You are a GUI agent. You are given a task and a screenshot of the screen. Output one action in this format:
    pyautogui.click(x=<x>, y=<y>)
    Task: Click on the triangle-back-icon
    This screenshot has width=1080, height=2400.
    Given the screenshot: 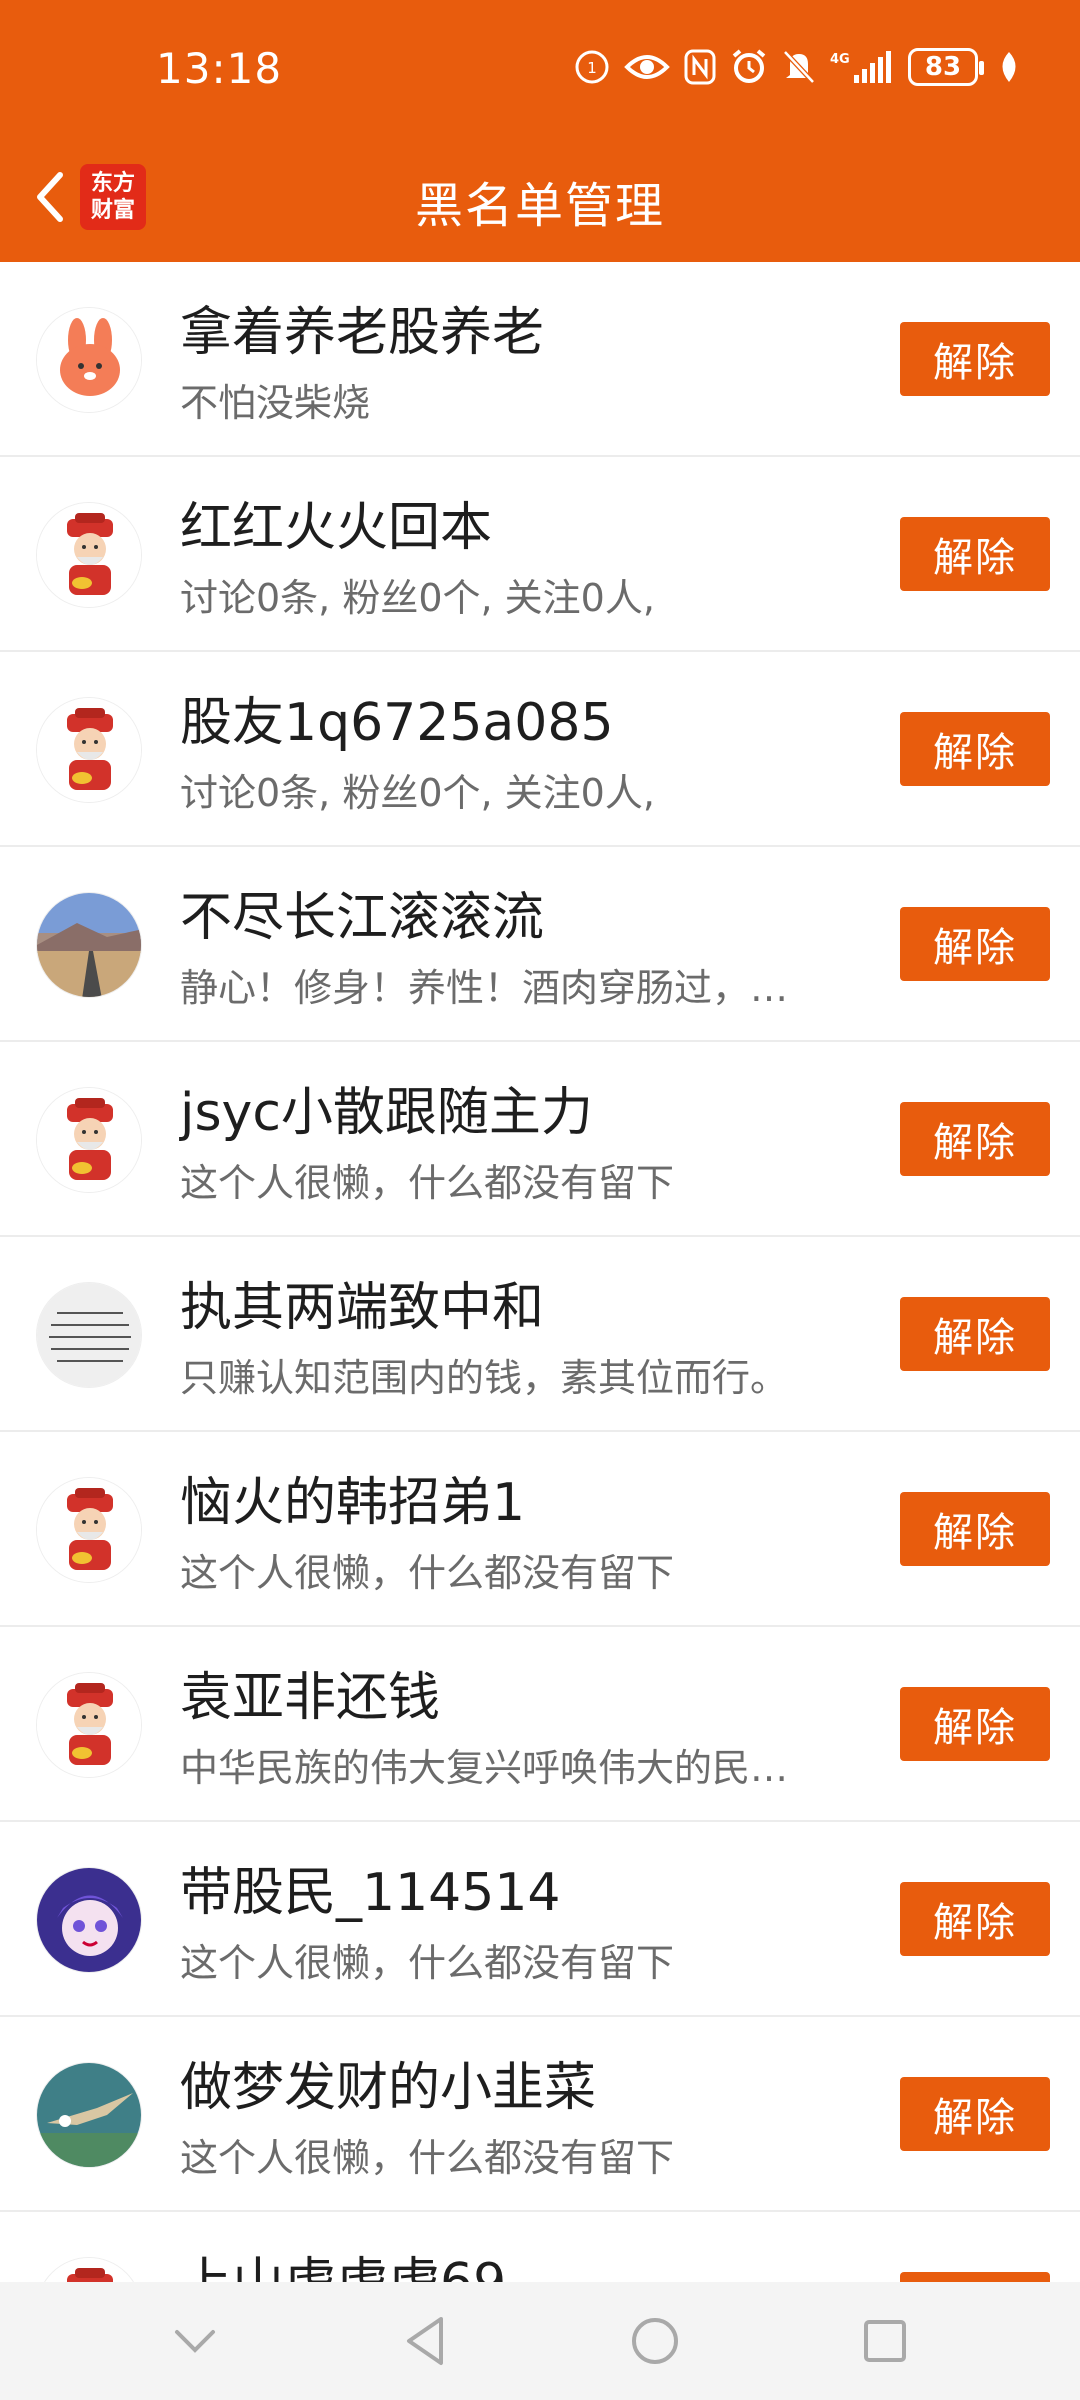 What is the action you would take?
    pyautogui.click(x=425, y=2341)
    